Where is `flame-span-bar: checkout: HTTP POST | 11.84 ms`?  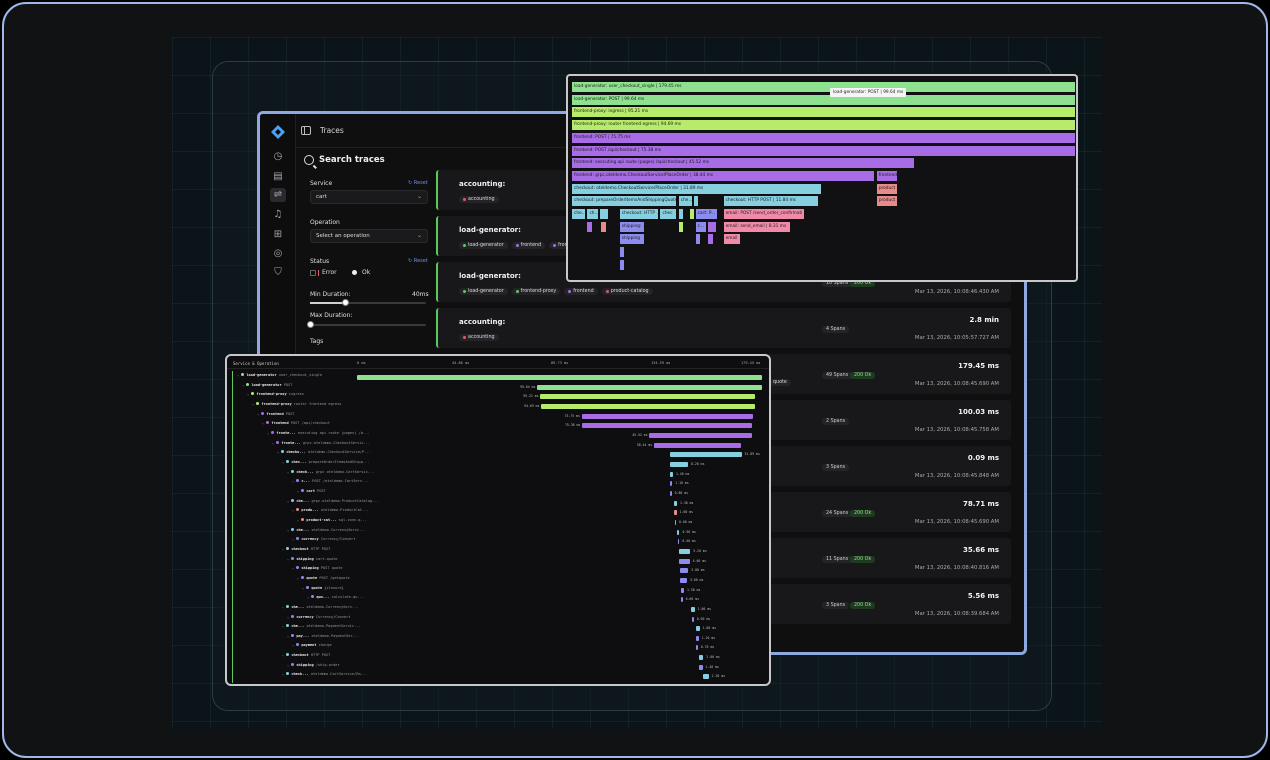
flame-span-bar: checkout: HTTP POST | 11.84 ms is located at coordinates (771, 201).